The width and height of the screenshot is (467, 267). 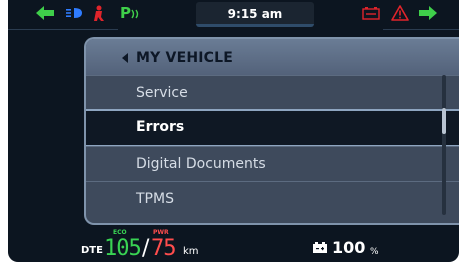 What do you see at coordinates (349, 247) in the screenshot?
I see `battery-percentage: 100` at bounding box center [349, 247].